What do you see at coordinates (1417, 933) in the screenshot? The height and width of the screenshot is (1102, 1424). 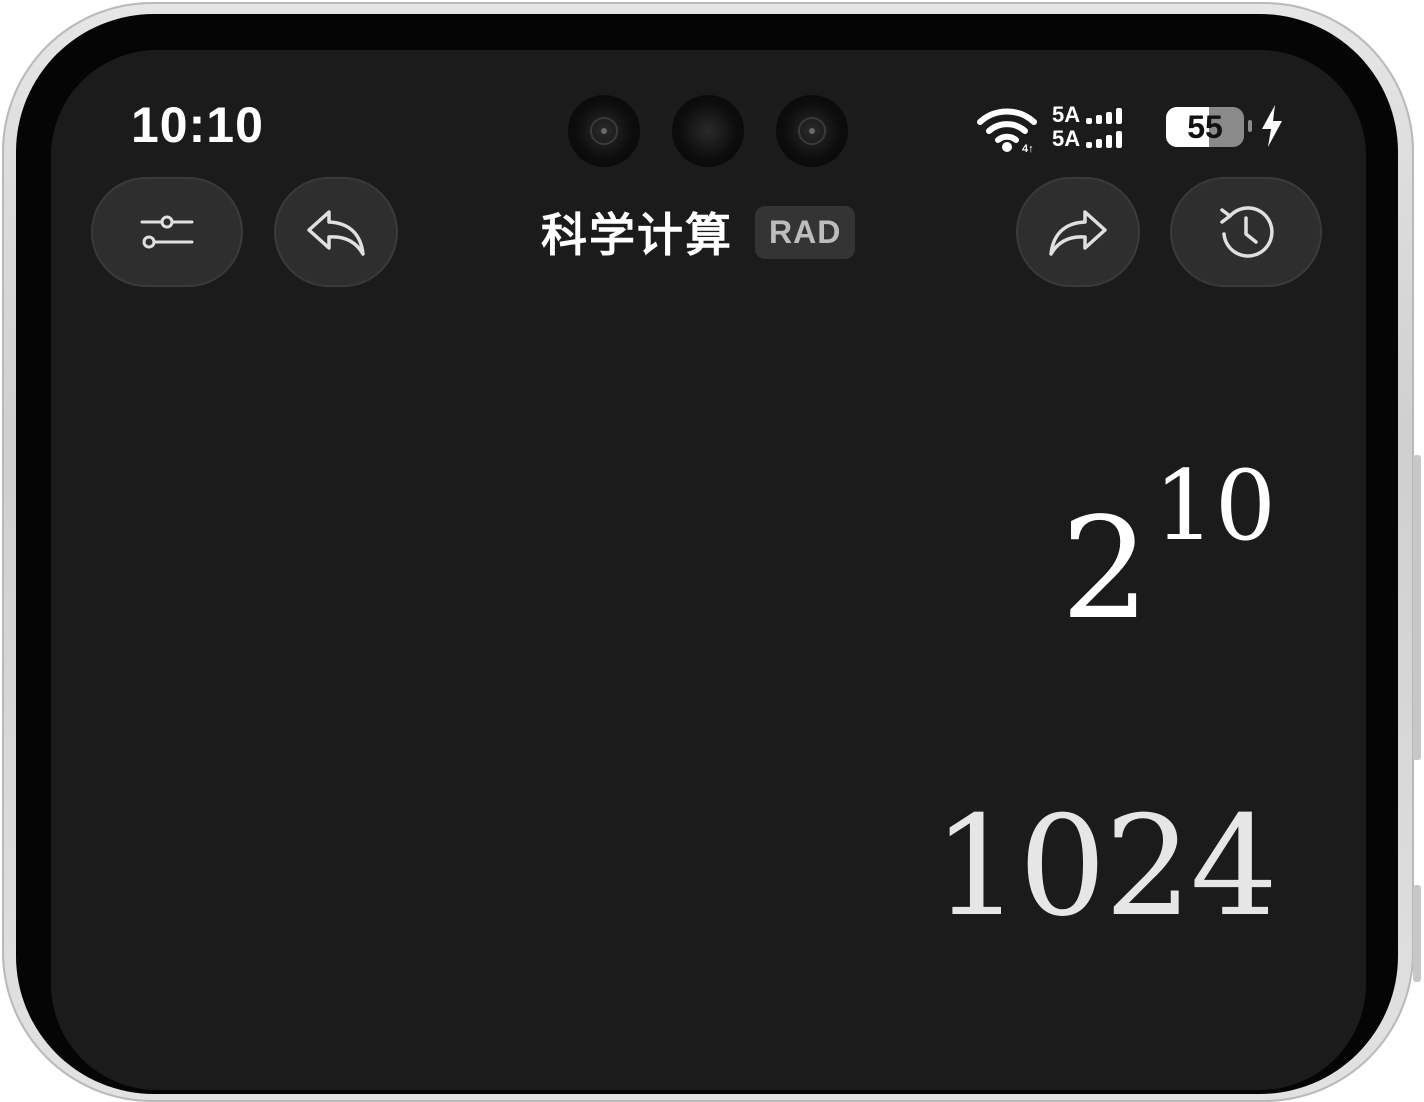 I see `power-button` at bounding box center [1417, 933].